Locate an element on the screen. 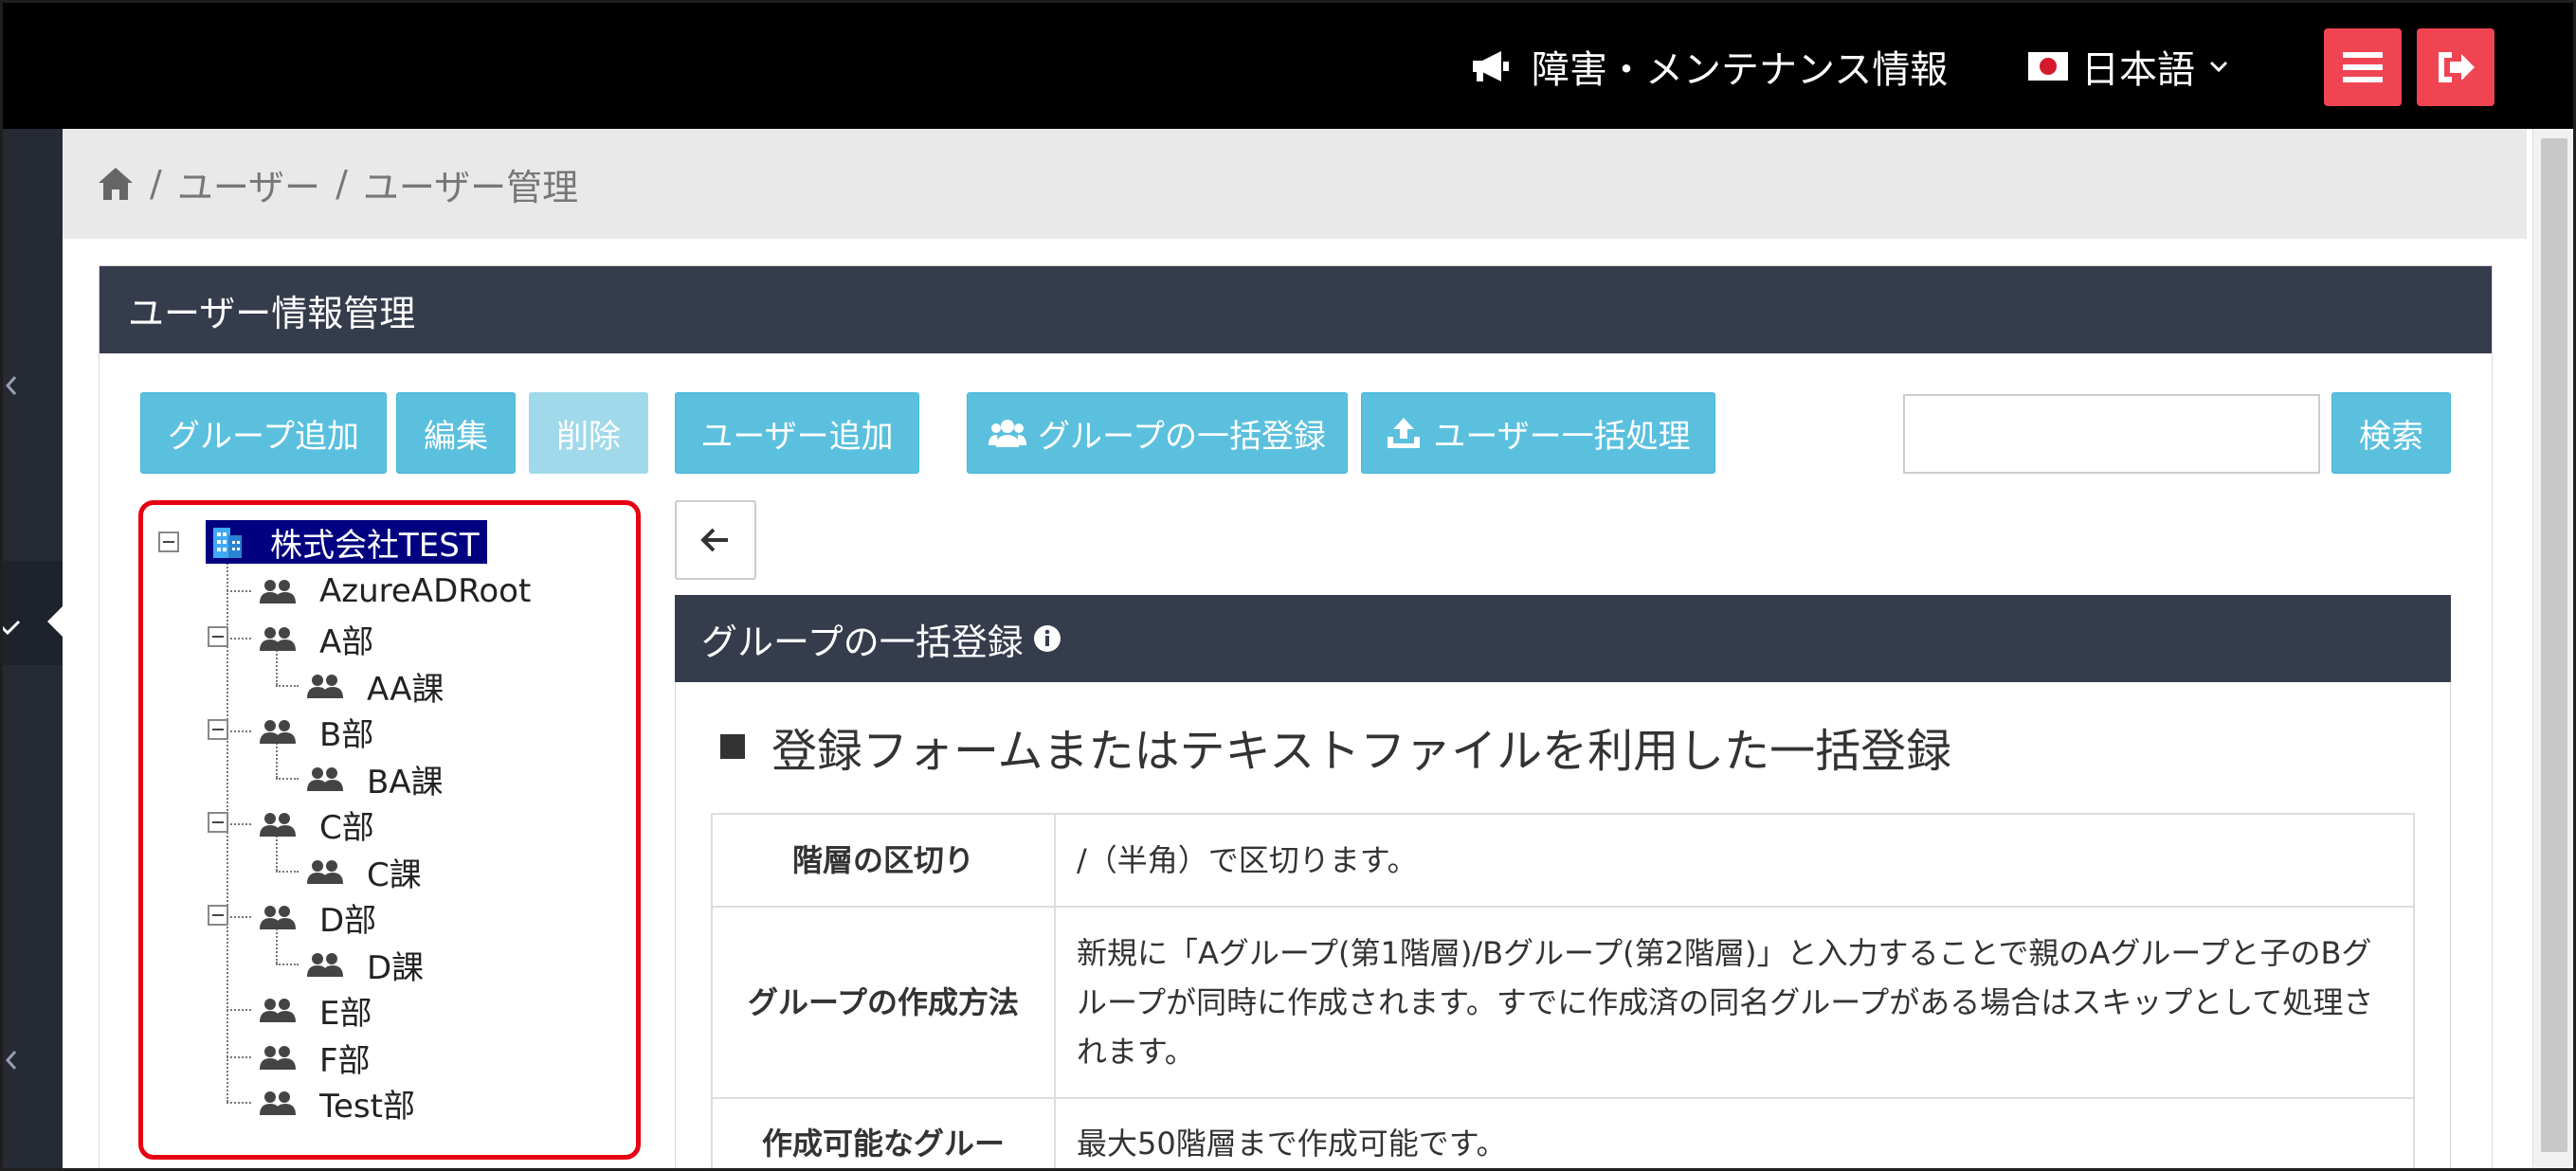 This screenshot has width=2576, height=1171. page-scrollbar is located at coordinates (2554, 650).